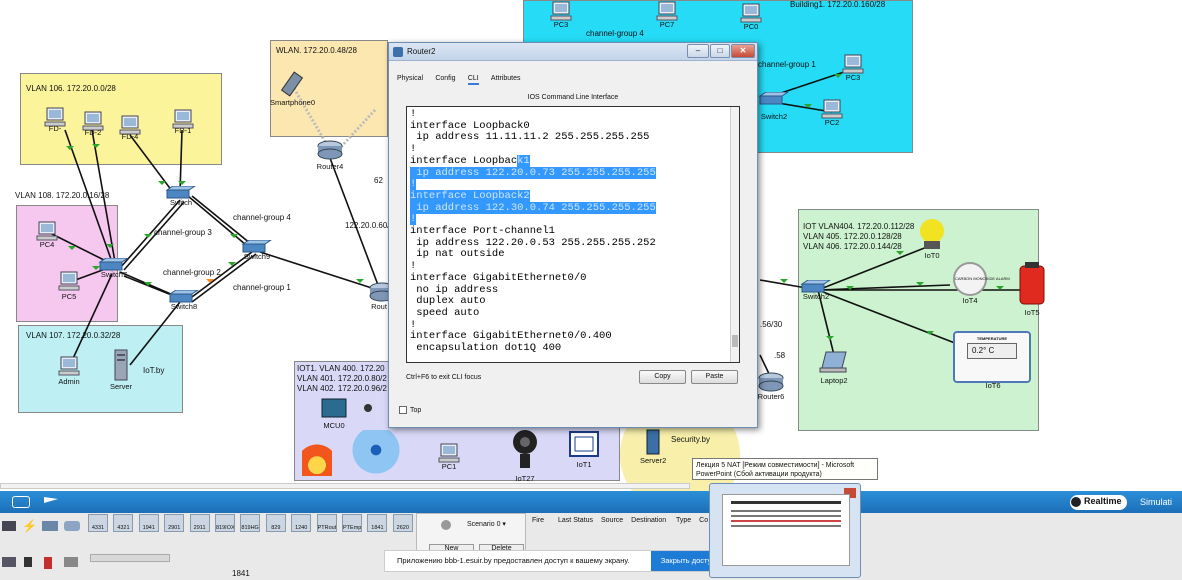 The width and height of the screenshot is (1182, 580). What do you see at coordinates (584, 449) in the screenshot?
I see `iot-iot1: IoT1` at bounding box center [584, 449].